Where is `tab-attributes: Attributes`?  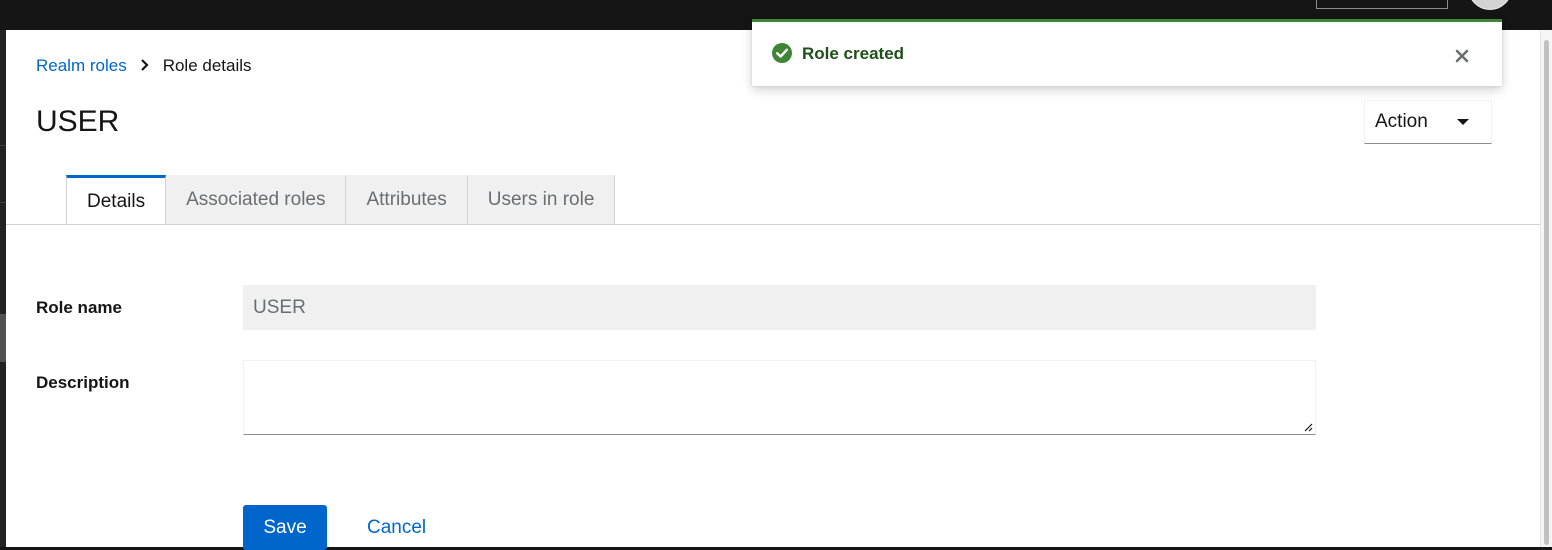
tab-attributes: Attributes is located at coordinates (407, 199).